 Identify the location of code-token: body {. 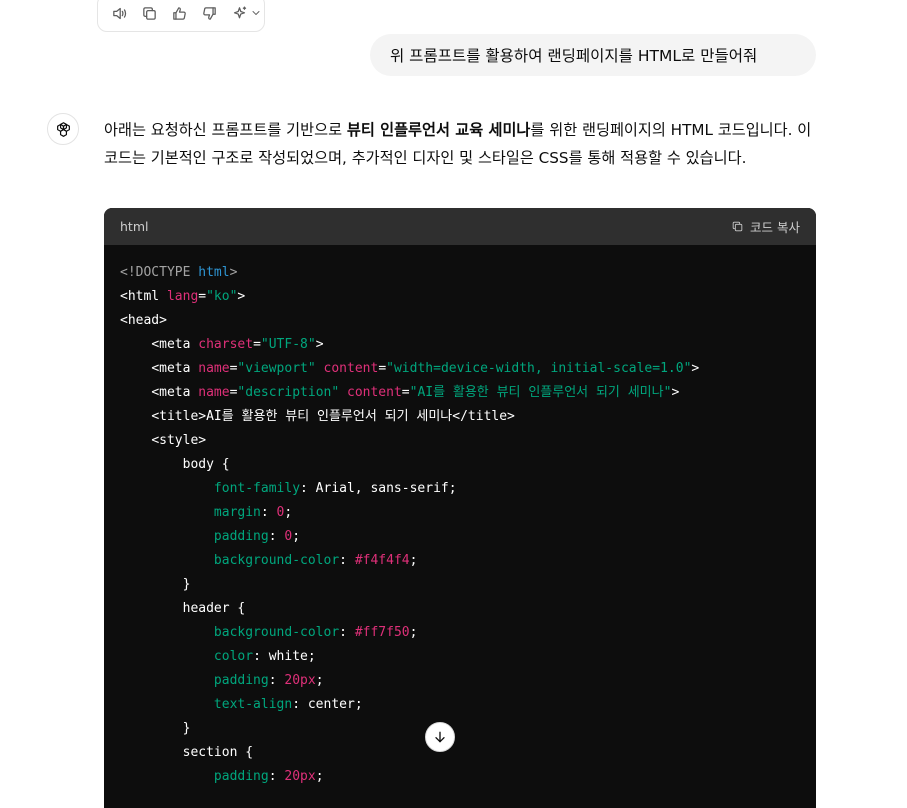
(175, 464).